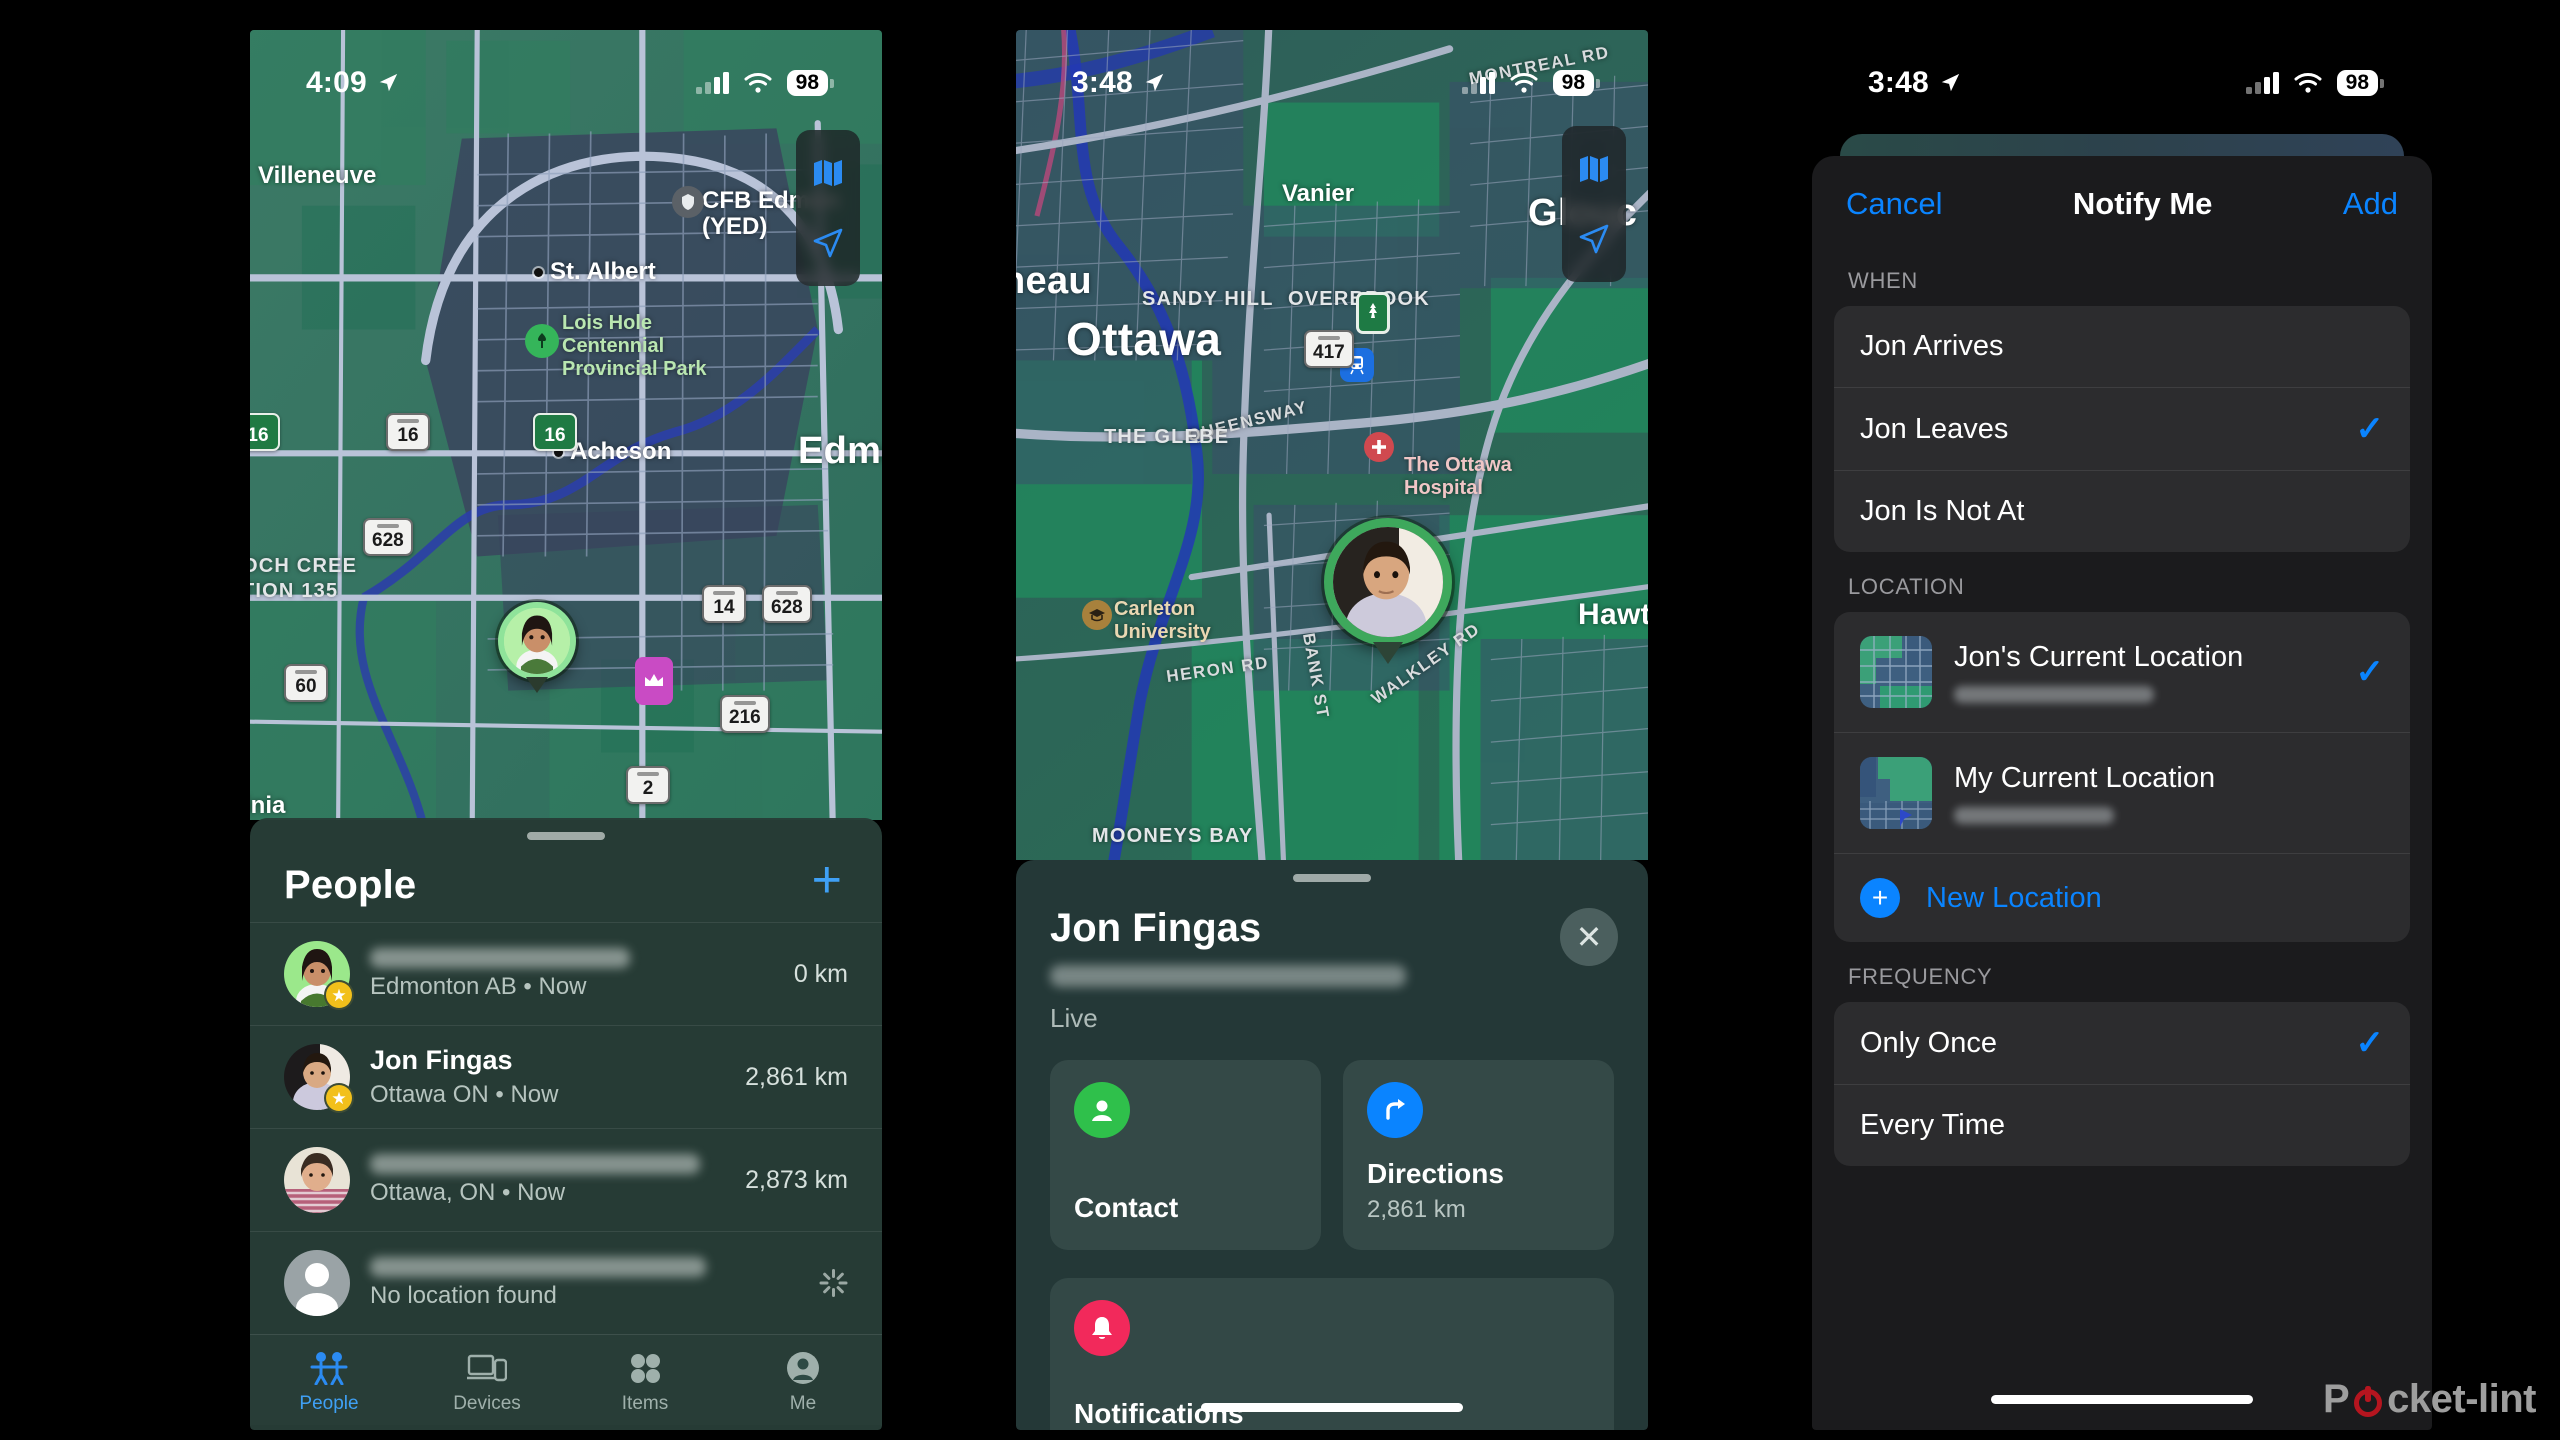  What do you see at coordinates (1185, 1155) in the screenshot?
I see `contact-button: Contact` at bounding box center [1185, 1155].